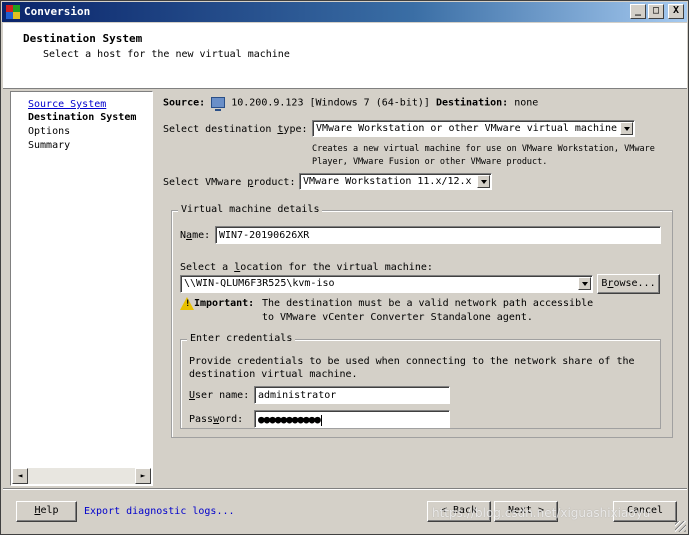  What do you see at coordinates (82, 117) in the screenshot?
I see `nav-item-destination-system: Destination System` at bounding box center [82, 117].